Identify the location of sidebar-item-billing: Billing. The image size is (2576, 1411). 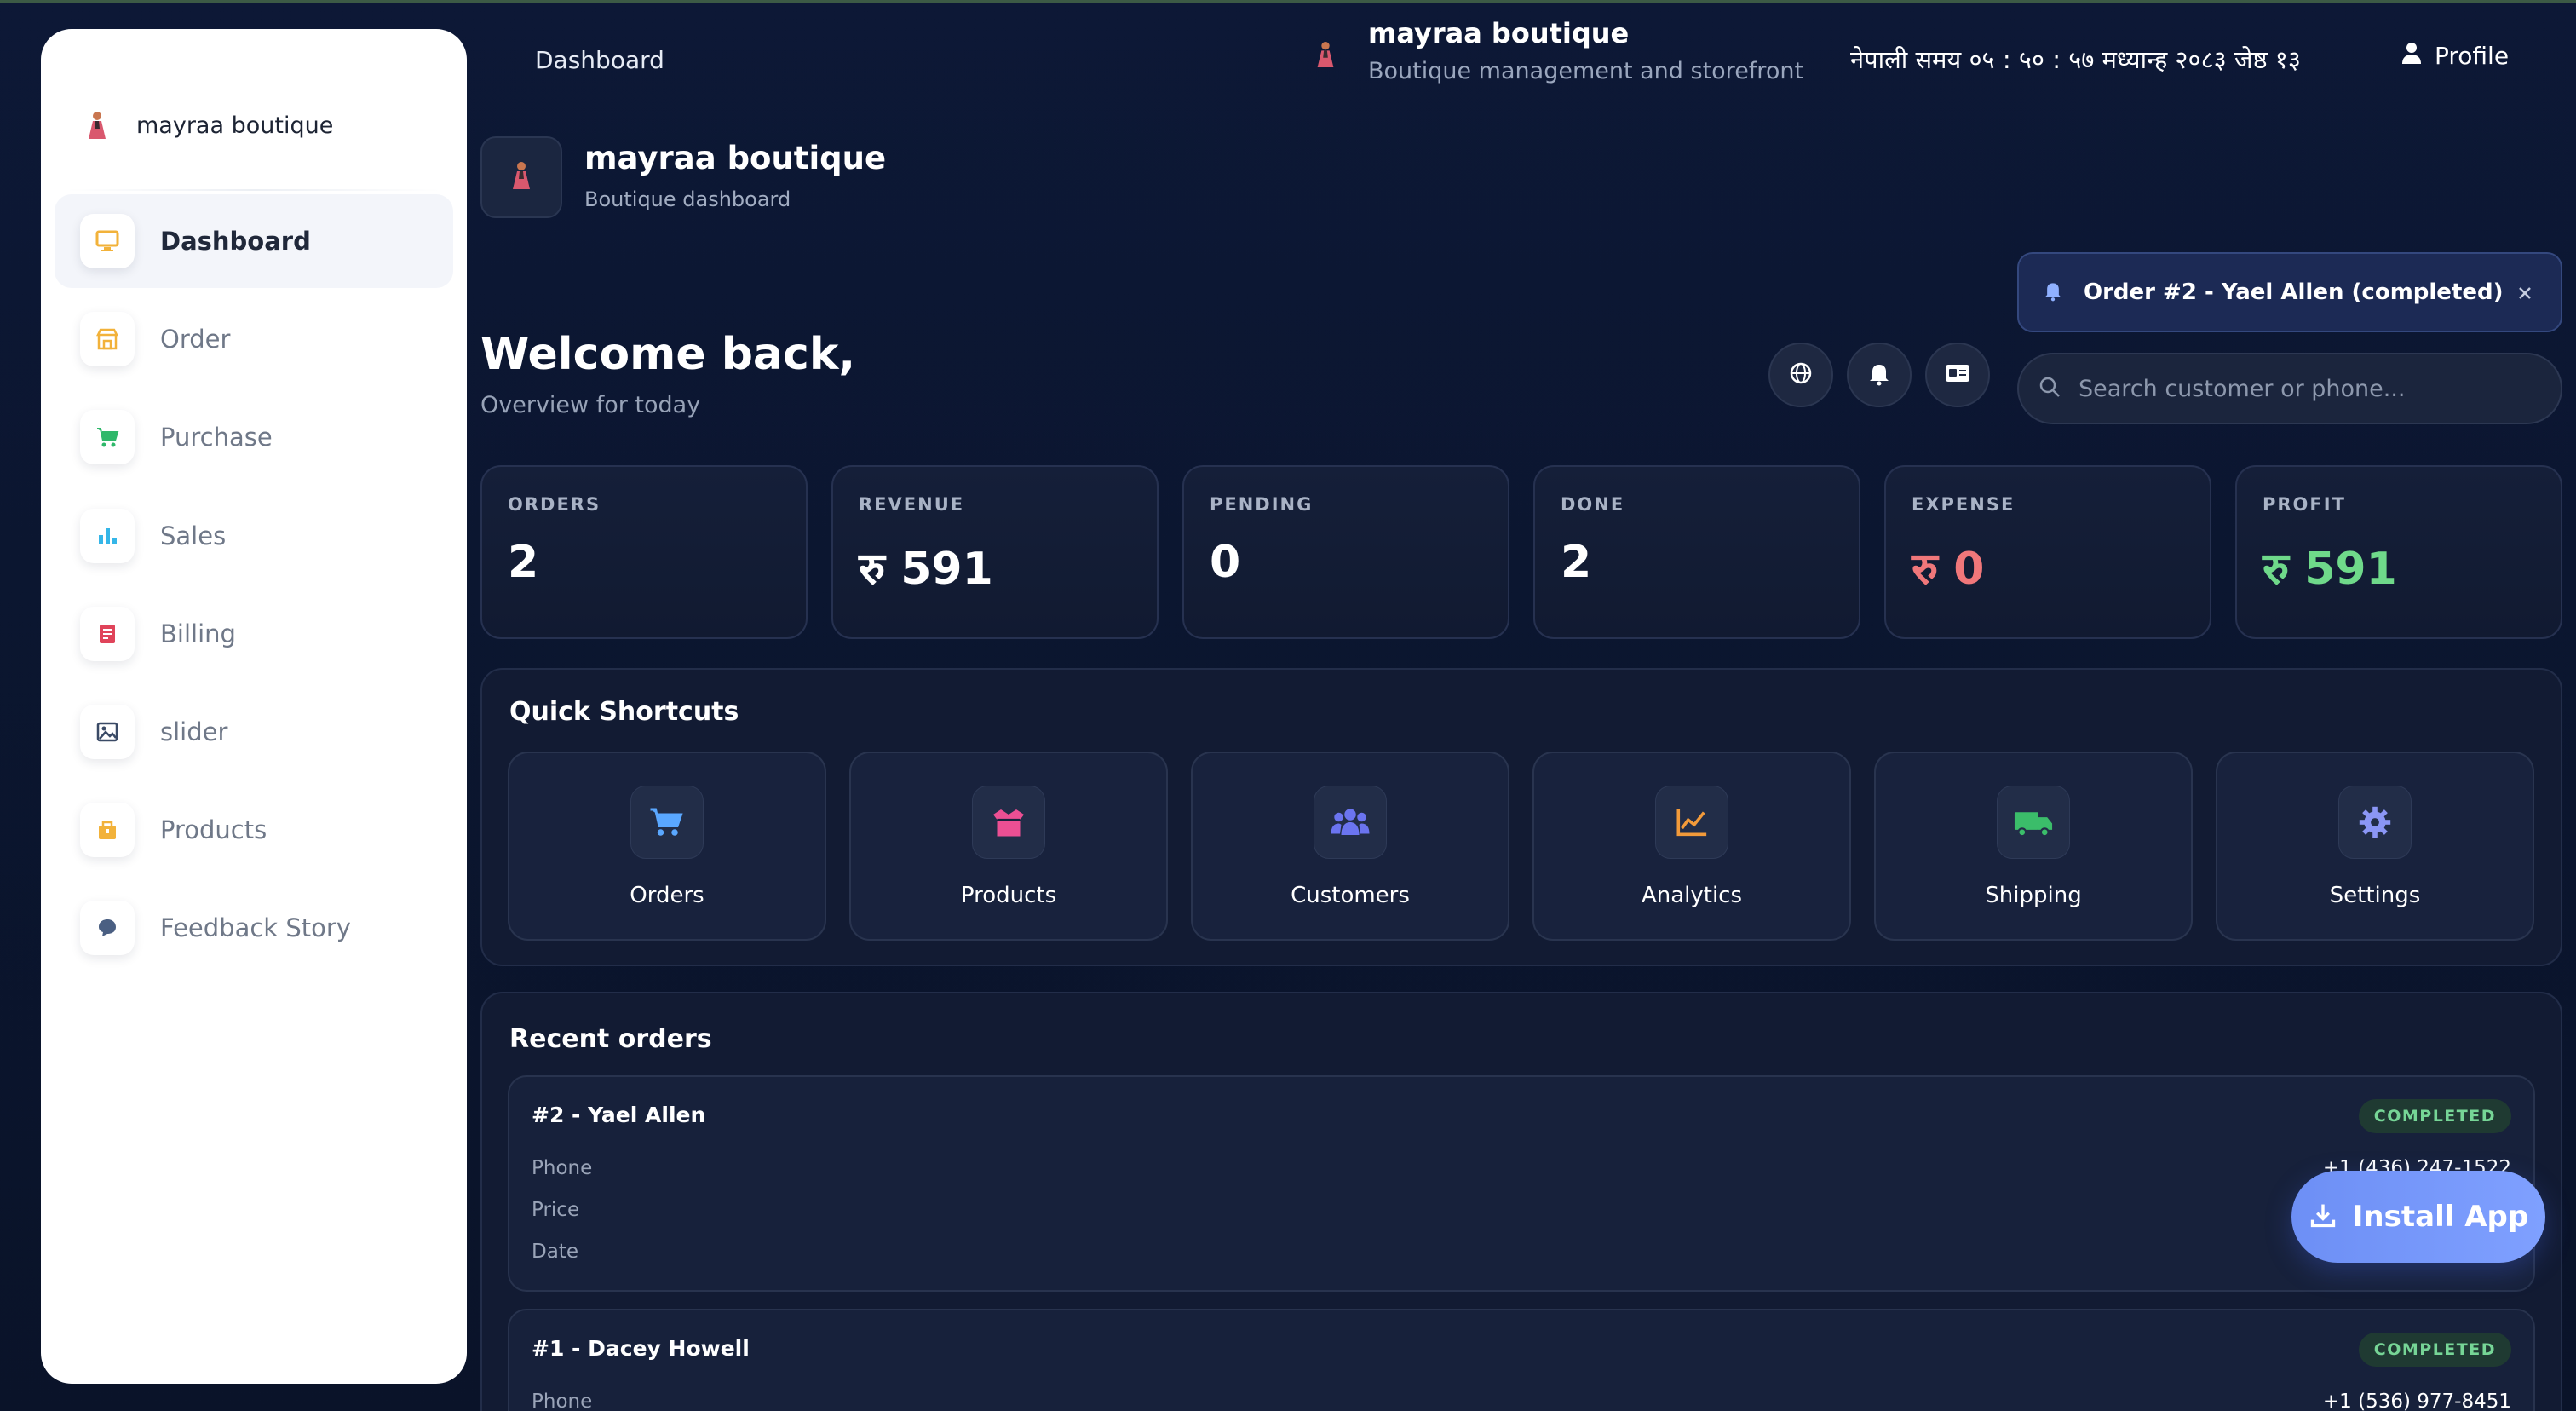
(254, 634).